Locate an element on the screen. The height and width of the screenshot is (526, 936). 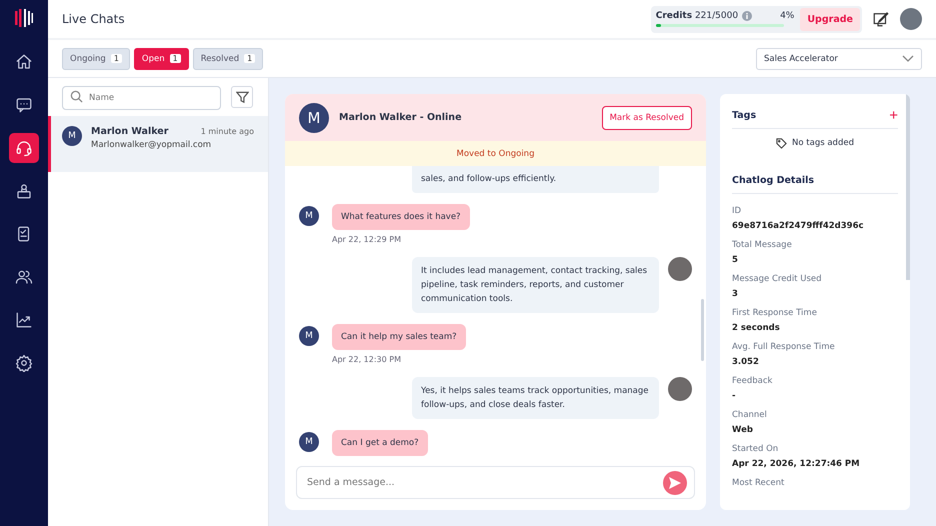
credits-percent: 4% is located at coordinates (786, 16).